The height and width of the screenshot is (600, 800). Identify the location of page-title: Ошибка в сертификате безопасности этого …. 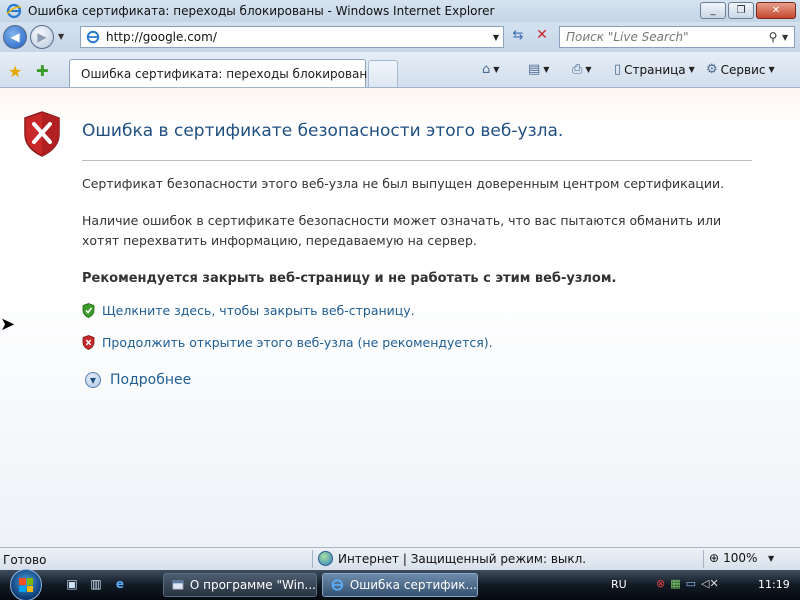
(323, 131).